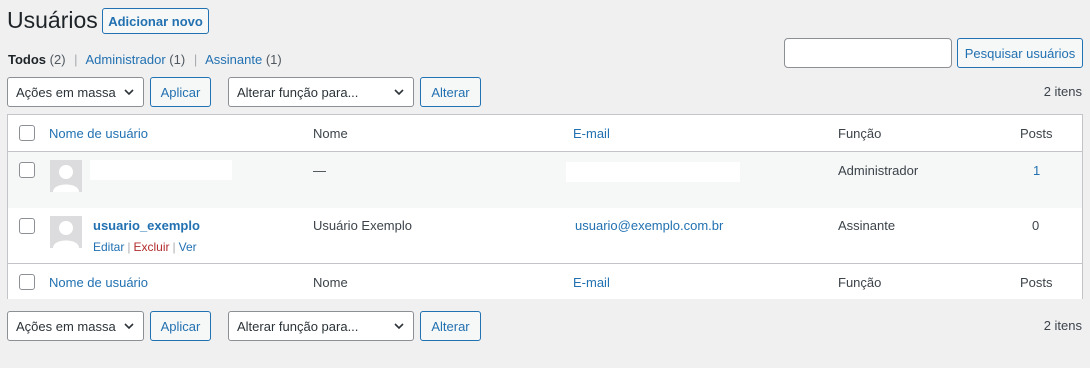 The image size is (1090, 368). What do you see at coordinates (177, 59) in the screenshot?
I see `filter-administrator-count: (1)` at bounding box center [177, 59].